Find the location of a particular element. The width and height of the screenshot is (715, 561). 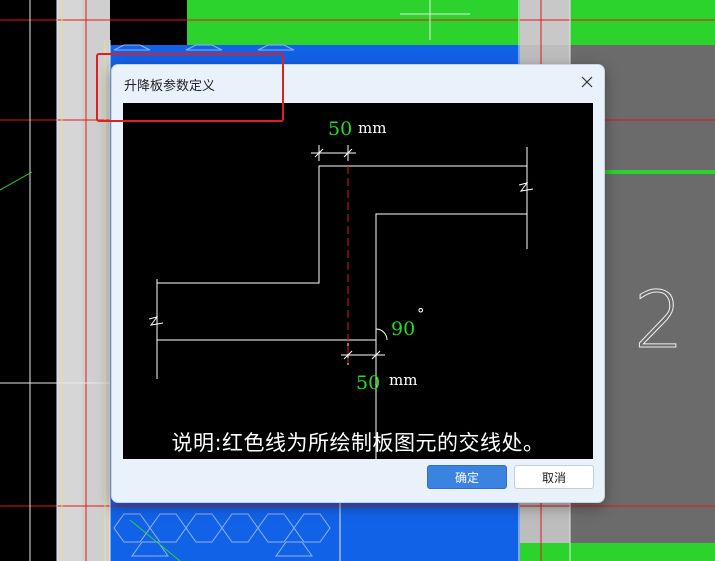

highlight-box is located at coordinates (190, 87).